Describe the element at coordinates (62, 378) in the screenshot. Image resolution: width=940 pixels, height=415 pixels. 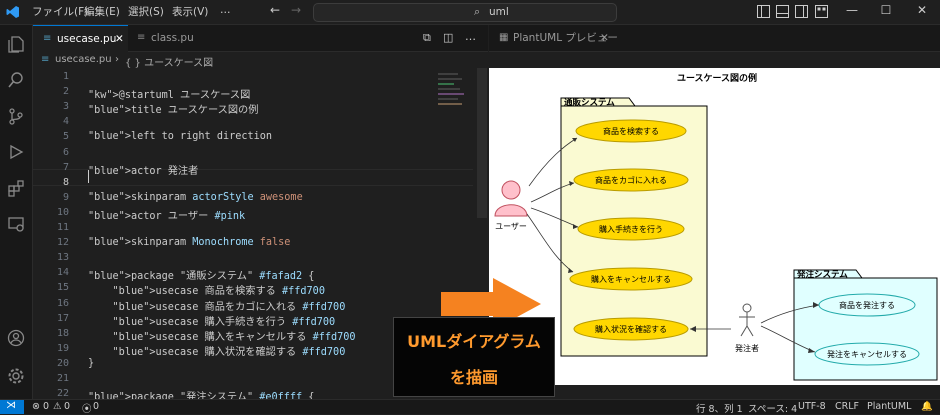
I see `line-number: 21` at that location.